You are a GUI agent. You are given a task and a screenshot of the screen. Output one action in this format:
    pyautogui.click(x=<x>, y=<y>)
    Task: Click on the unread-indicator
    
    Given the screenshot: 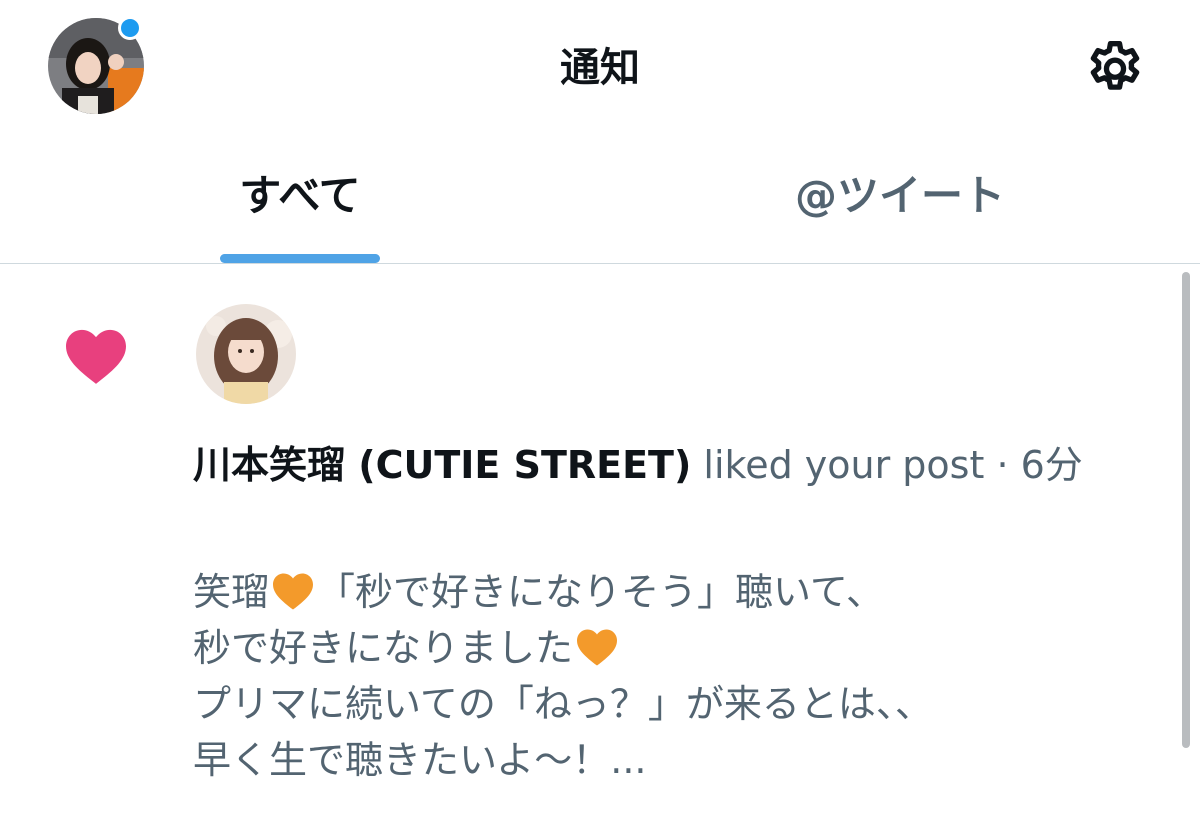 What is the action you would take?
    pyautogui.click(x=130, y=28)
    